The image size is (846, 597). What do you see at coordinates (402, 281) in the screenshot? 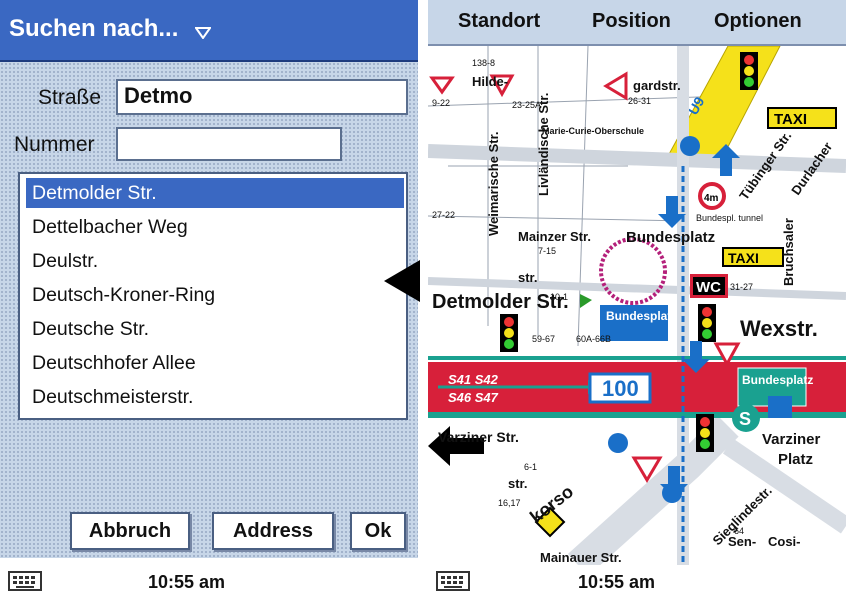
I see `arrow-left-icon` at bounding box center [402, 281].